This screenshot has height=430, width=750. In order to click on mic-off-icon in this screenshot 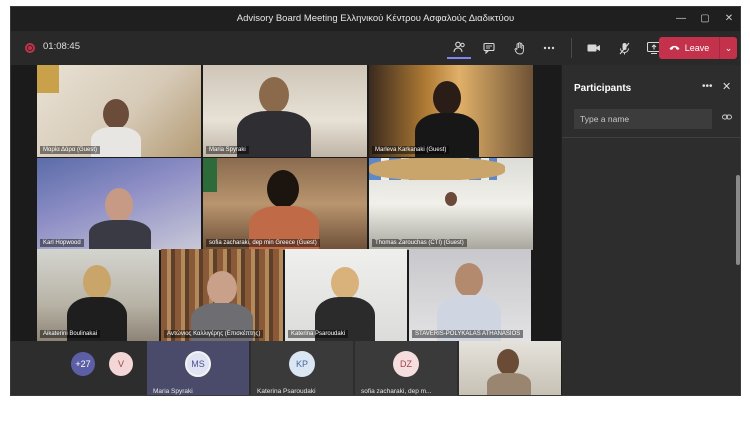, I will do `click(624, 48)`.